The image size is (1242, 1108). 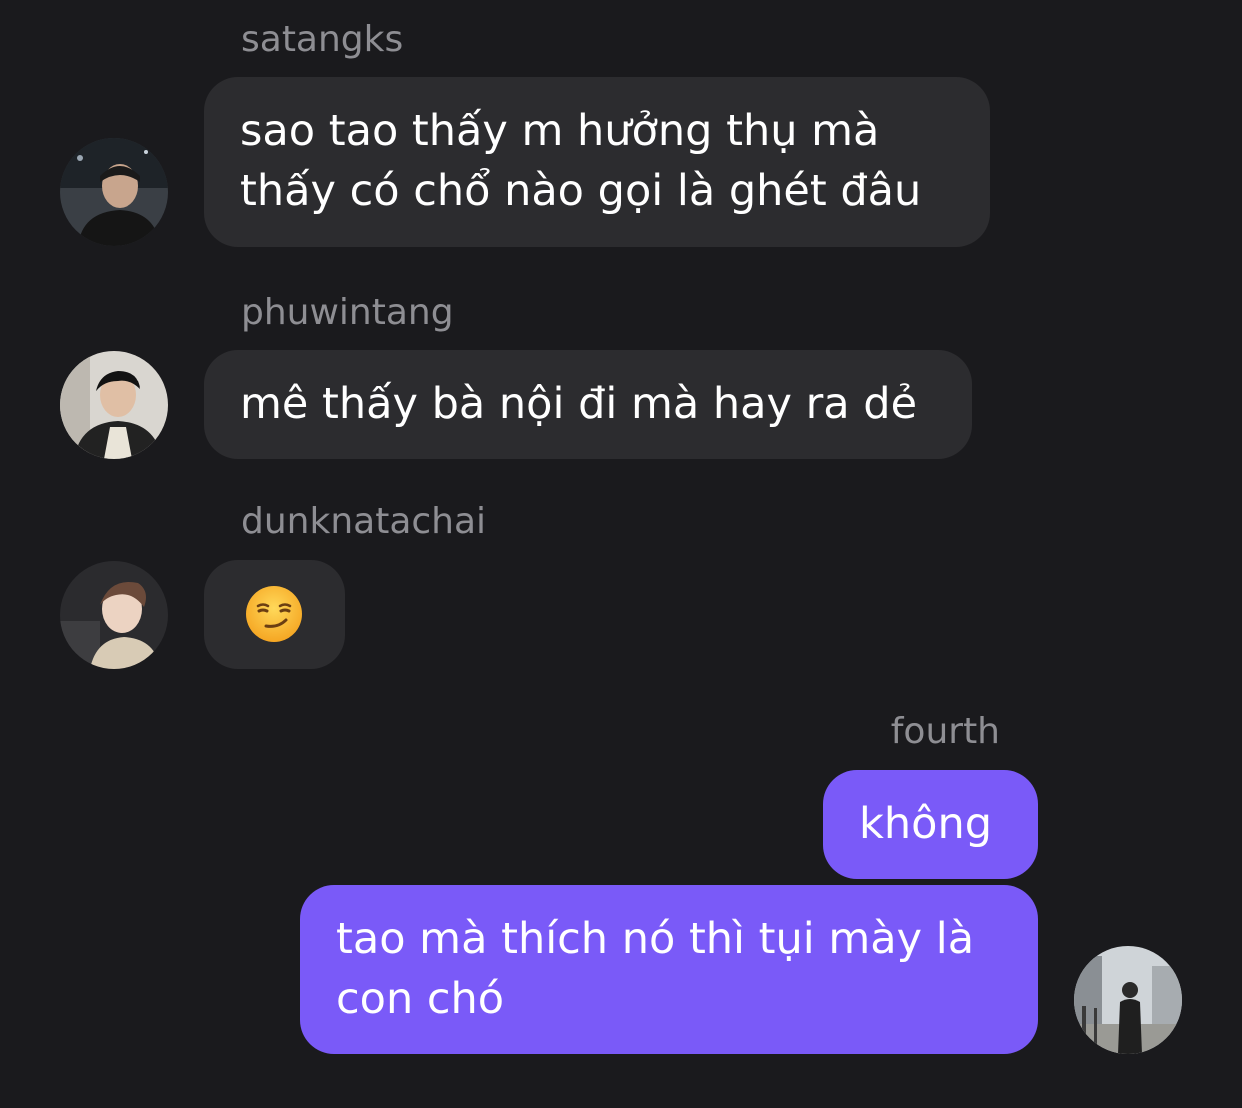 What do you see at coordinates (364, 521) in the screenshot?
I see `sender-name-dunknatachai: dunknatachai` at bounding box center [364, 521].